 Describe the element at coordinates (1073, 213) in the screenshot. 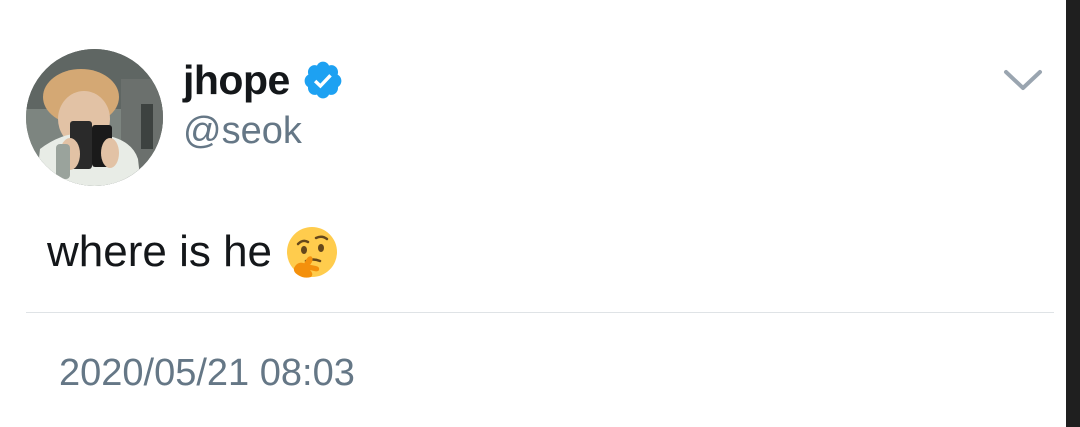

I see `screen-edge` at that location.